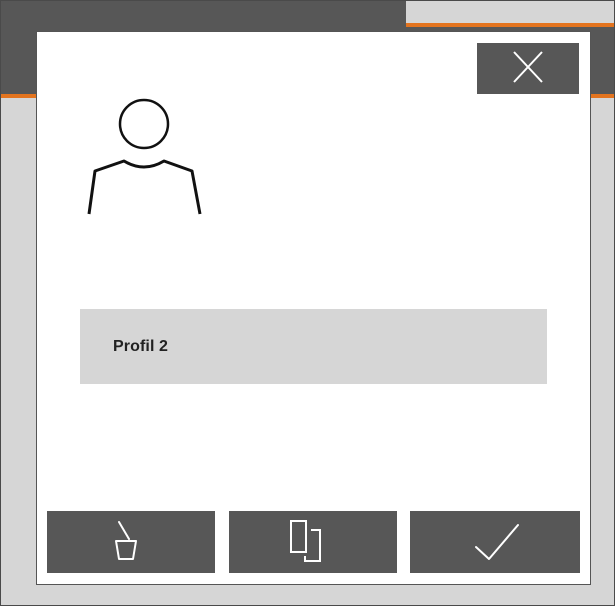  What do you see at coordinates (305, 541) in the screenshot?
I see `copy-icon` at bounding box center [305, 541].